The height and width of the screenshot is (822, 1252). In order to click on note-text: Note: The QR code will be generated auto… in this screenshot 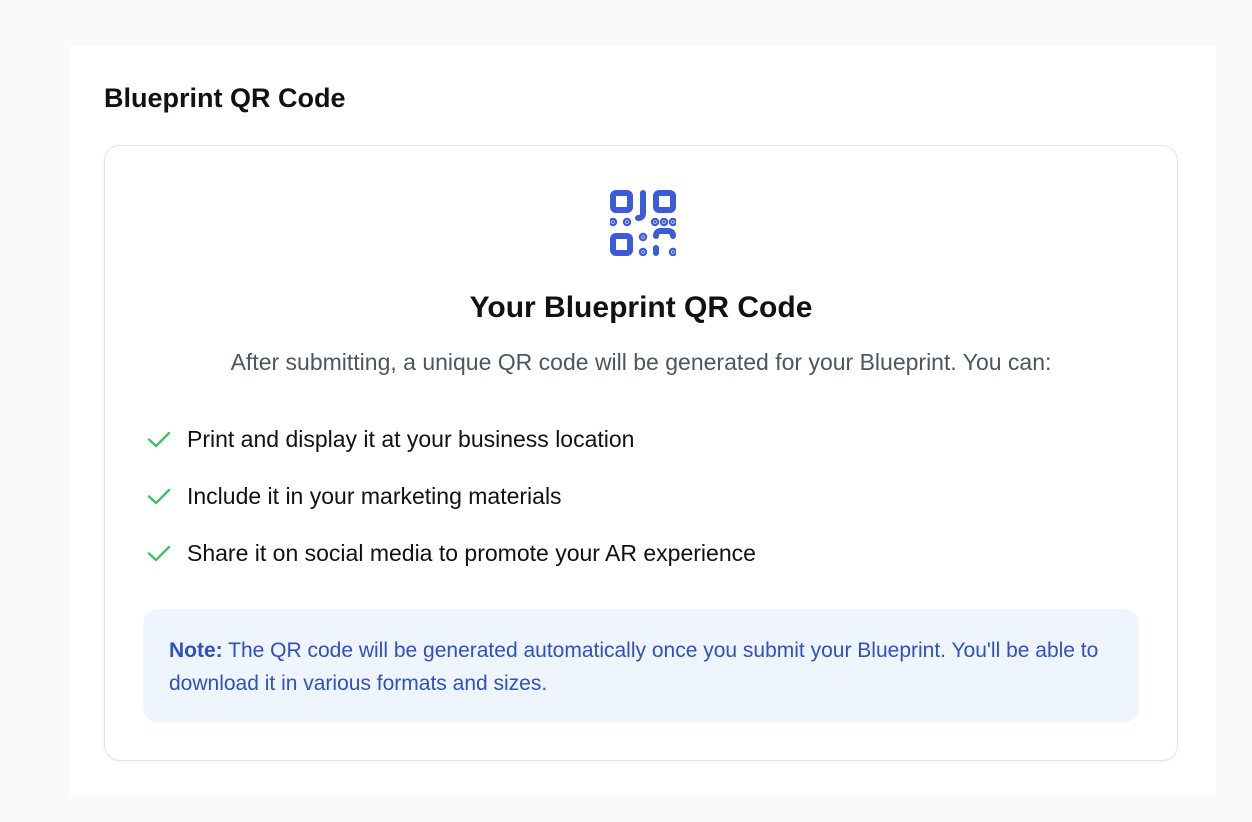, I will do `click(641, 667)`.